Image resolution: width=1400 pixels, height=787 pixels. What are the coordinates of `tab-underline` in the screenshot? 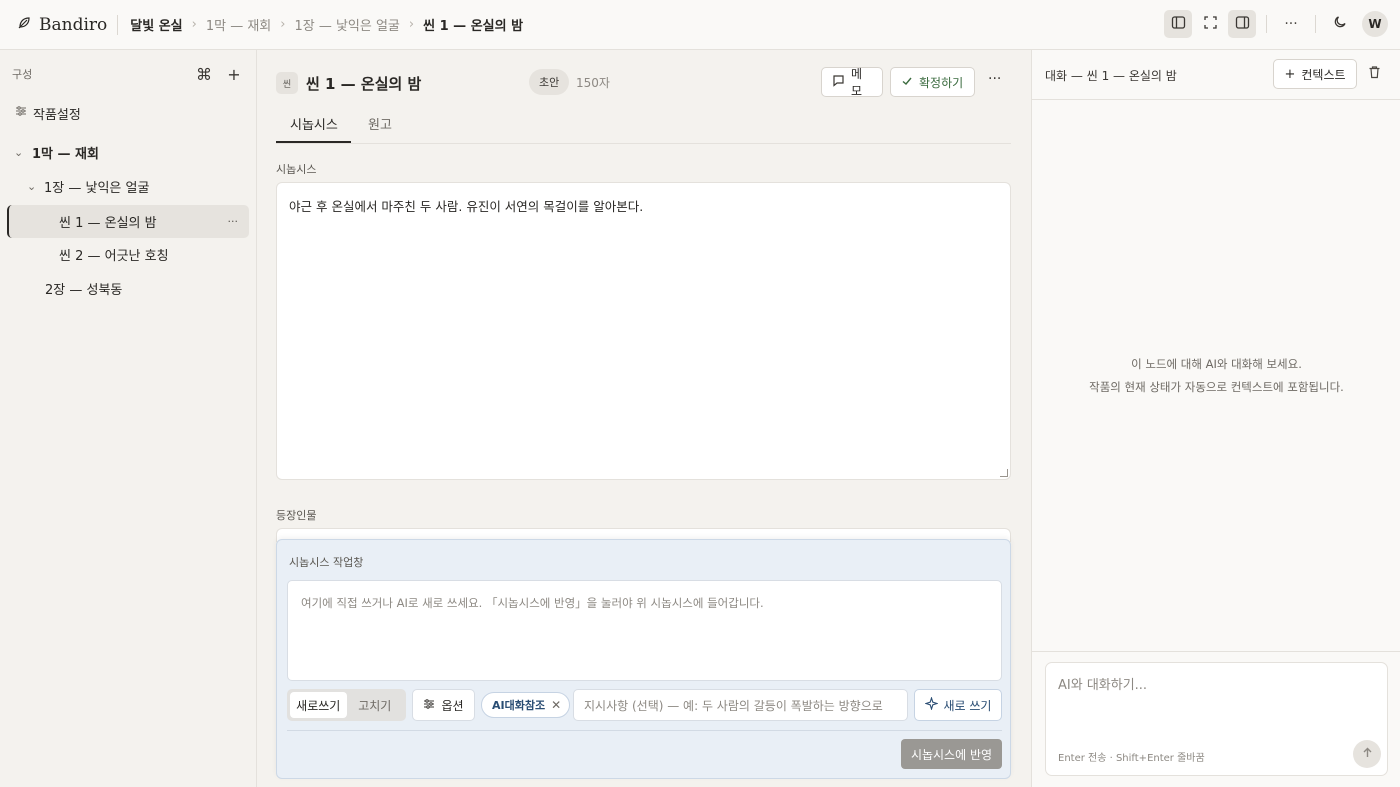 It's located at (313, 142).